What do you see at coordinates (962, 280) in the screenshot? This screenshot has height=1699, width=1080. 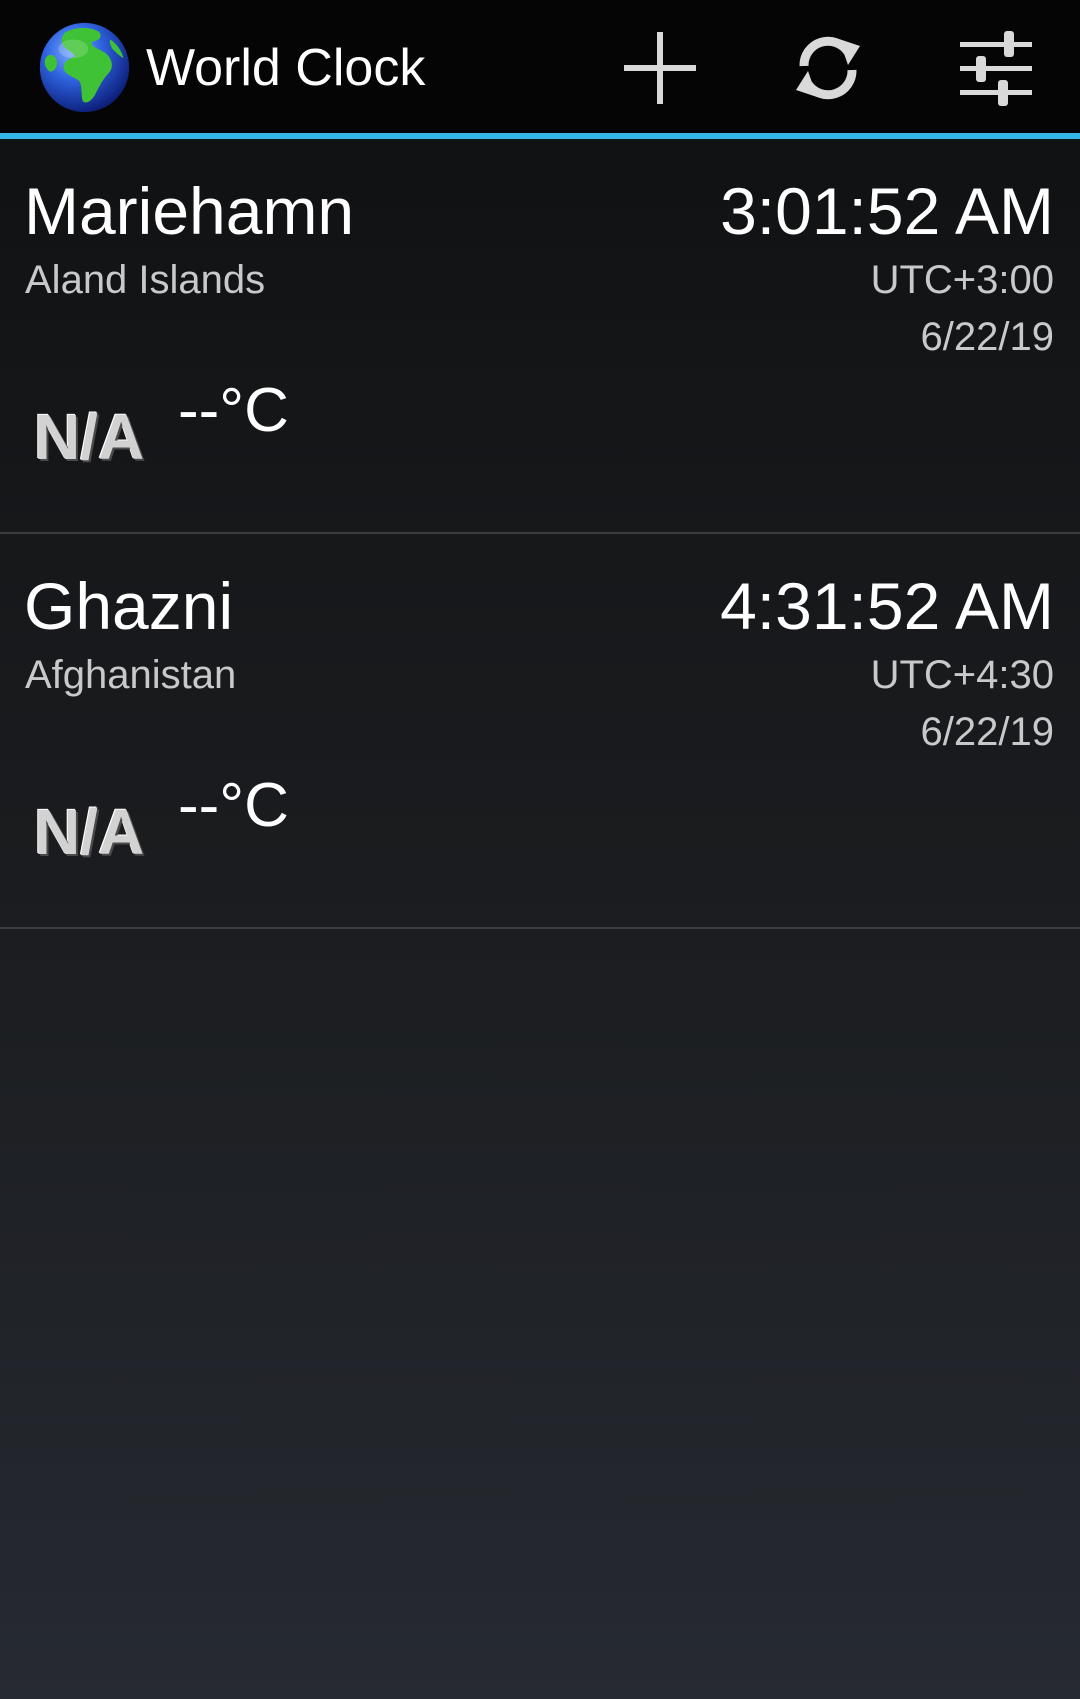 I see `utc-offset: UTC+3:00` at bounding box center [962, 280].